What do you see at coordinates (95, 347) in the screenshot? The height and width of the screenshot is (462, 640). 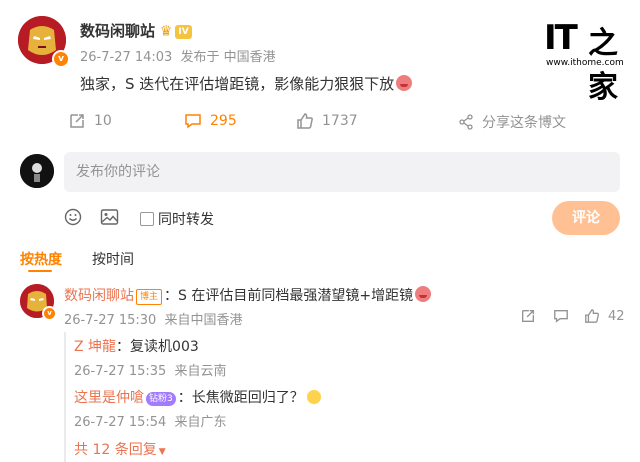 I see `reply-username: Z 坤龍` at bounding box center [95, 347].